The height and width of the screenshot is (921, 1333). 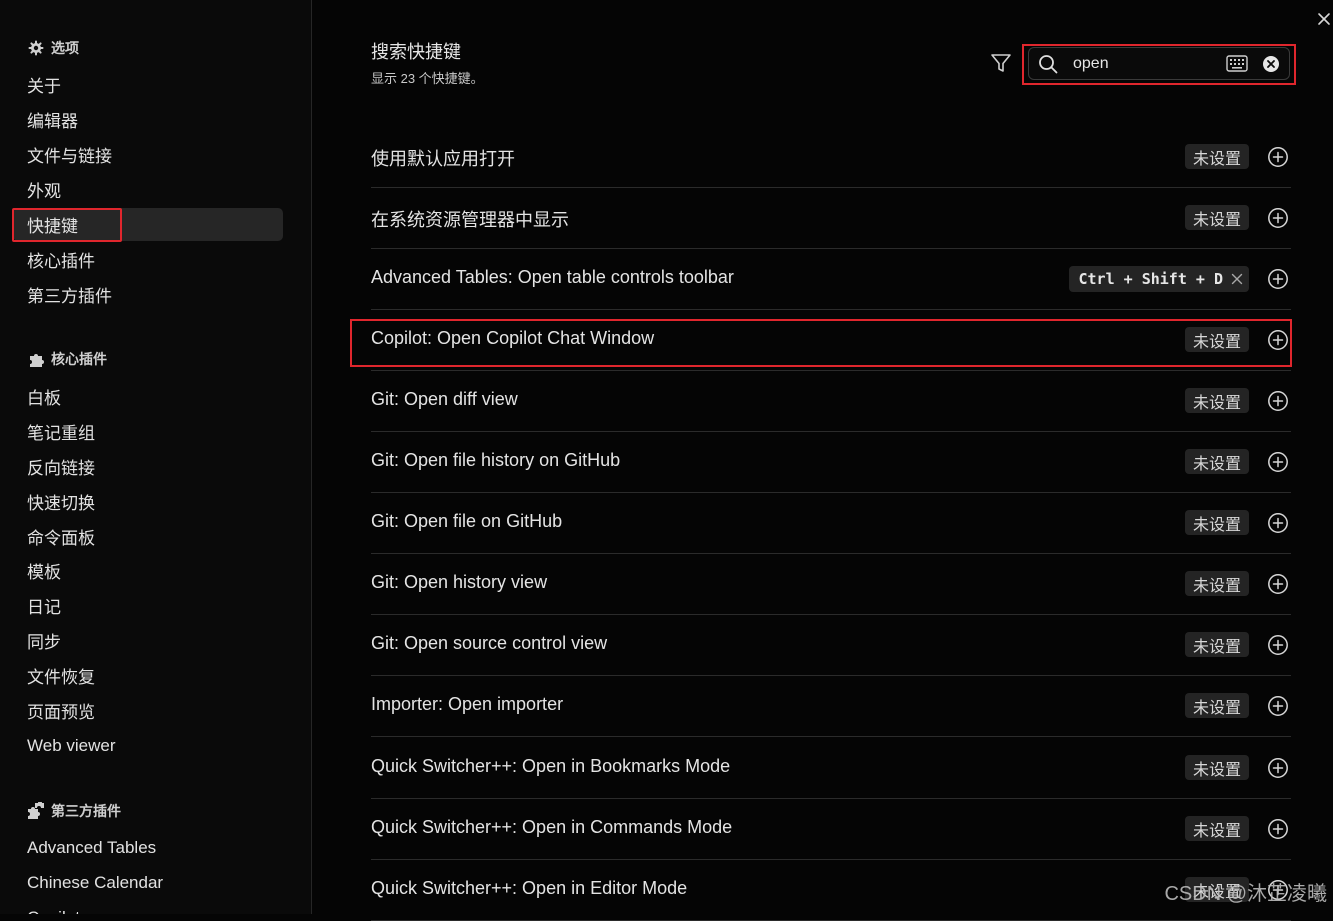 I want to click on section-header-core-plugins: 核心插件, so click(x=67, y=359).